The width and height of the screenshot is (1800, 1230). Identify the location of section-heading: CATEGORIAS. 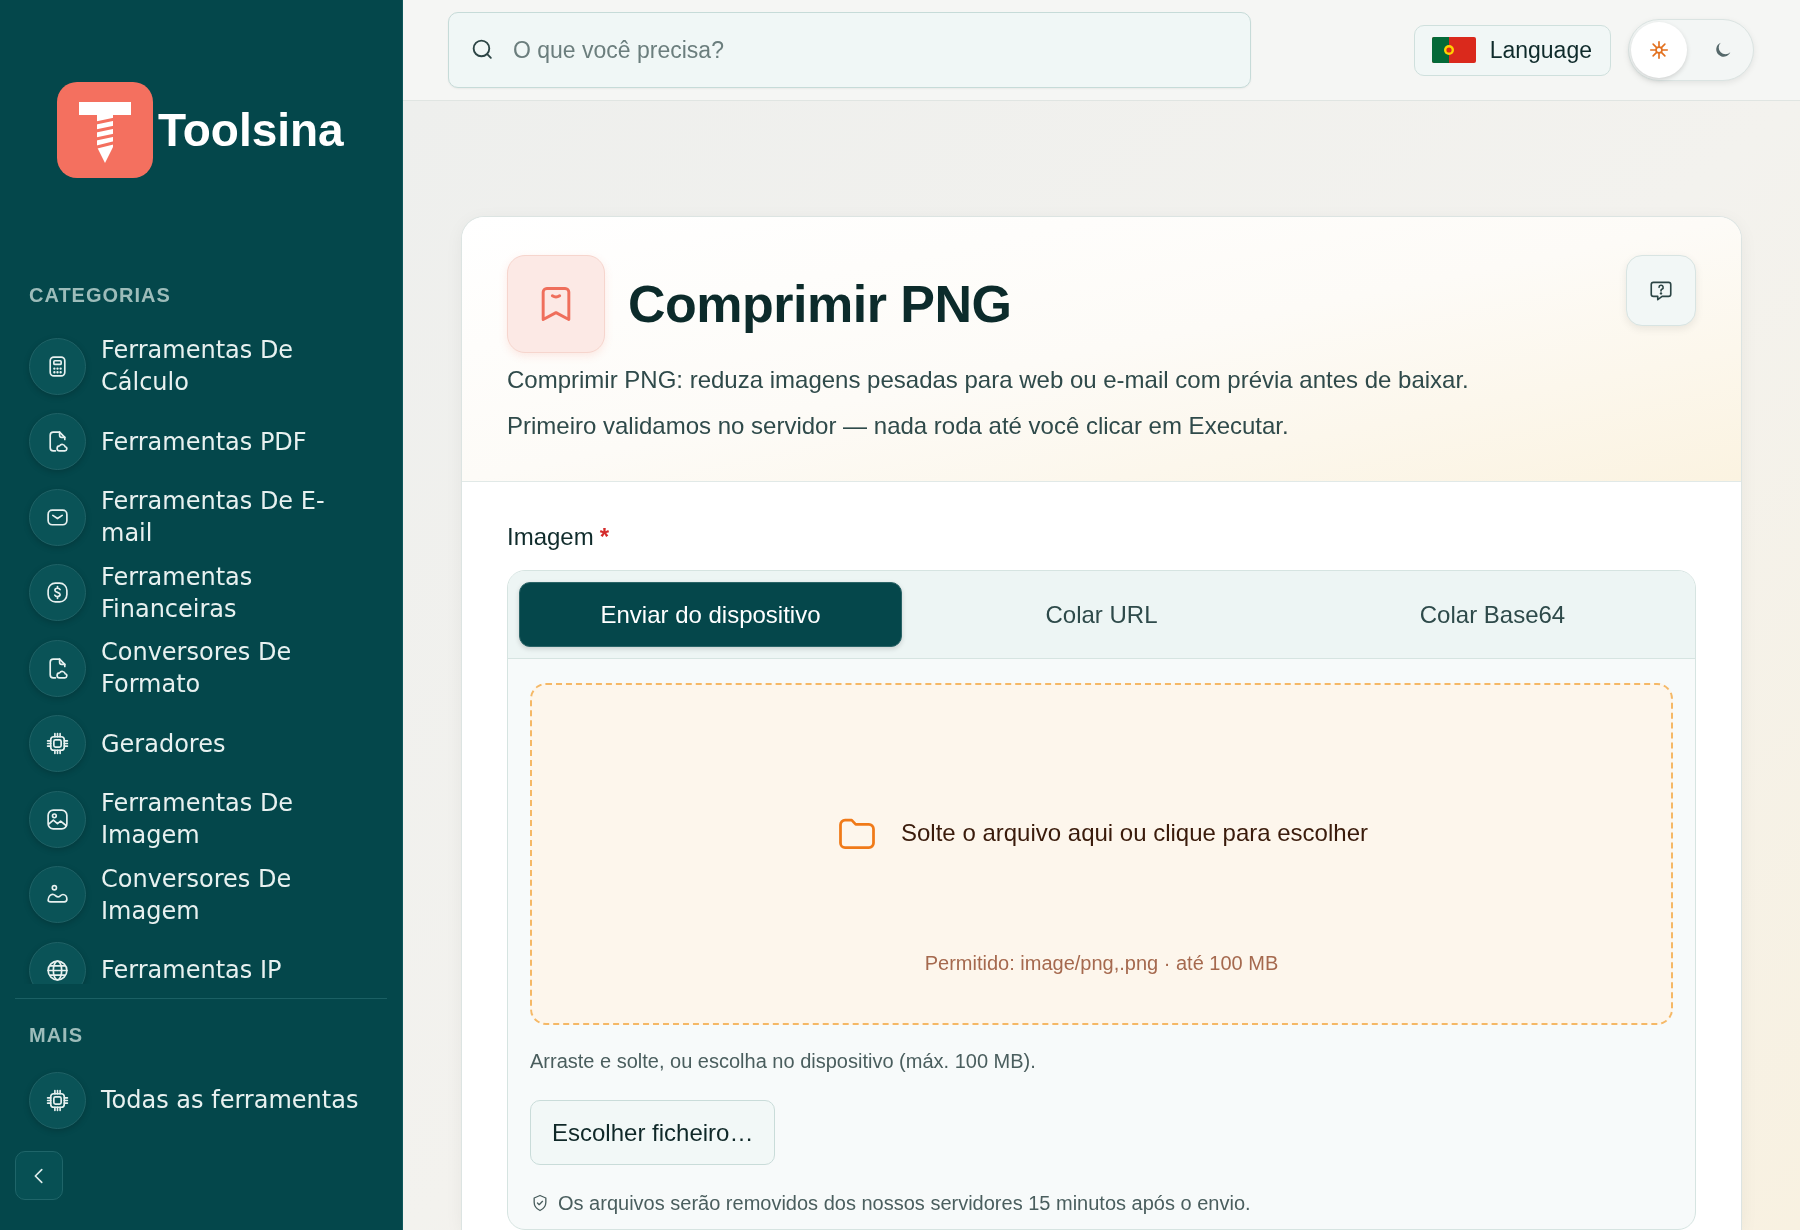
(100, 295).